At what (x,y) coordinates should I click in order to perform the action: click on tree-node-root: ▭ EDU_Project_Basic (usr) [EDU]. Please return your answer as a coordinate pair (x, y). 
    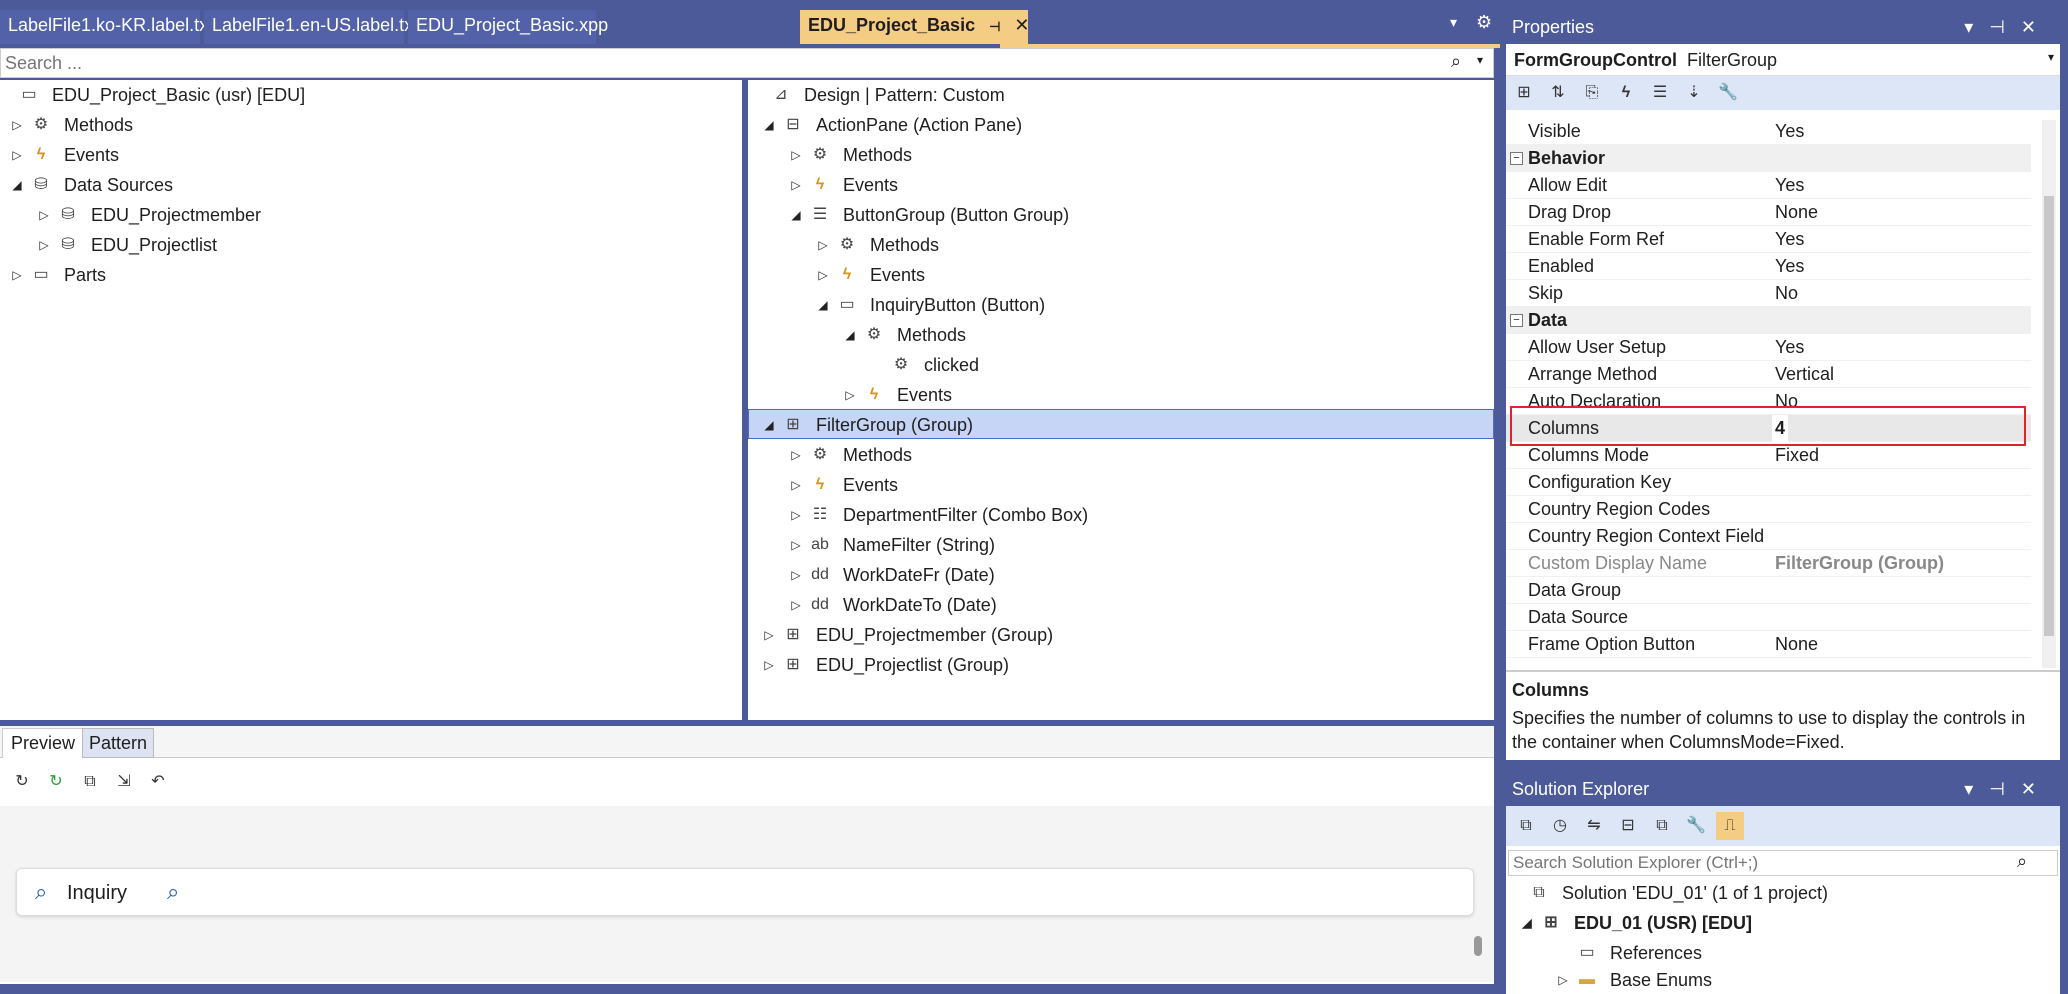
    Looking at the image, I should click on (161, 95).